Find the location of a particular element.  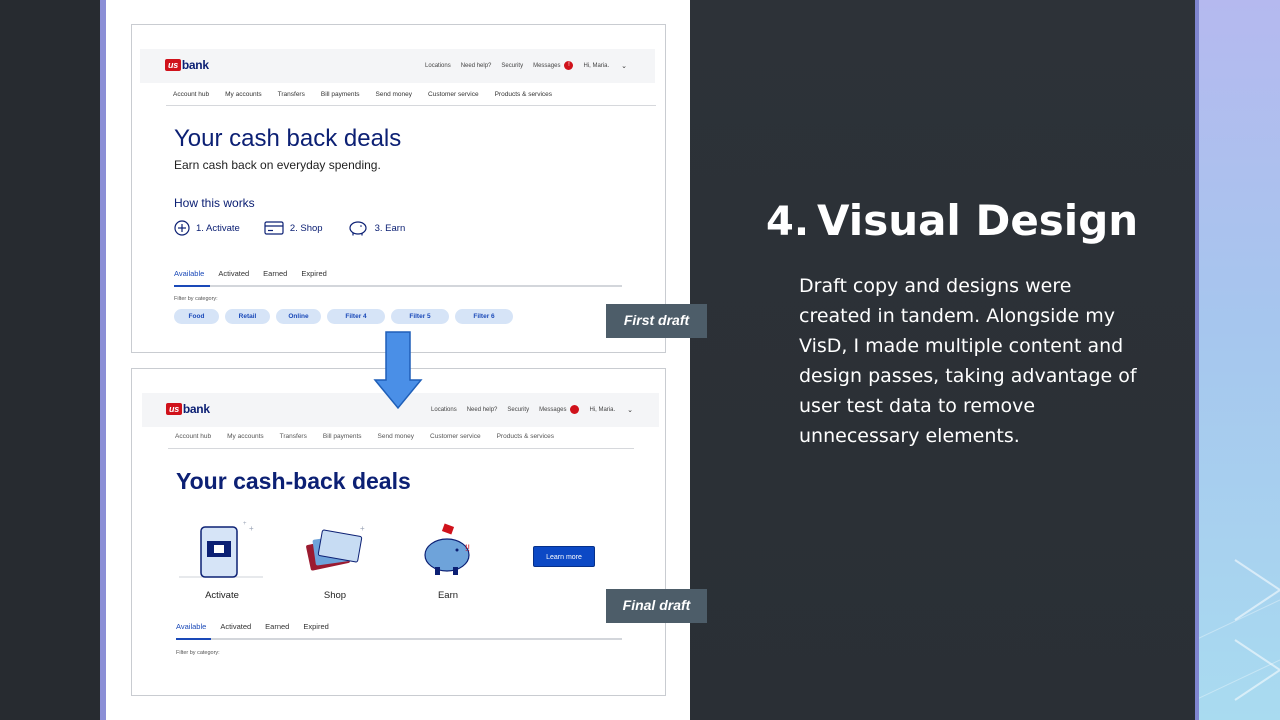

chip-filter-6: Filter 6 is located at coordinates (484, 316).